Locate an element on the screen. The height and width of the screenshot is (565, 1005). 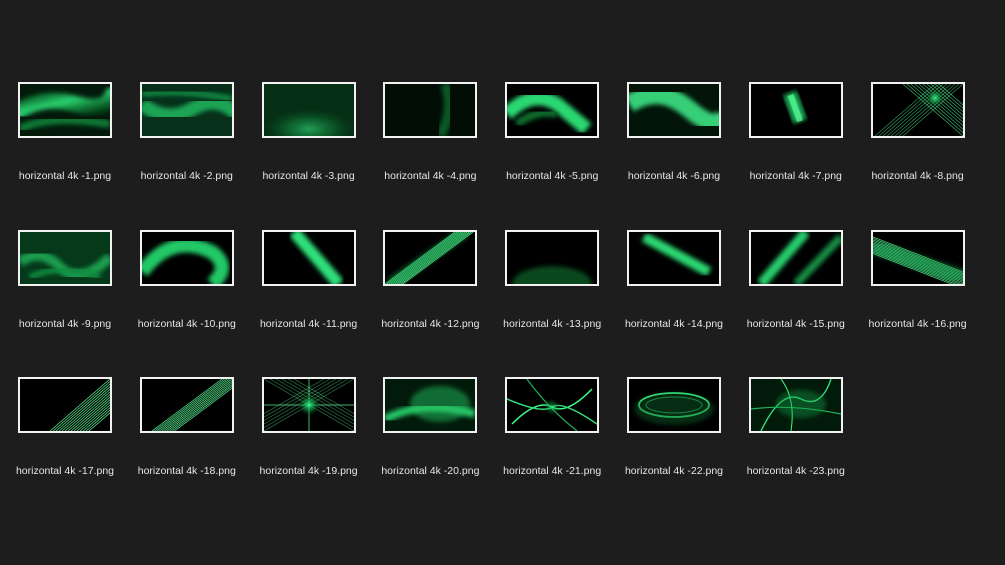
file-item: horizontal 4k -13.png is located at coordinates (552, 284).